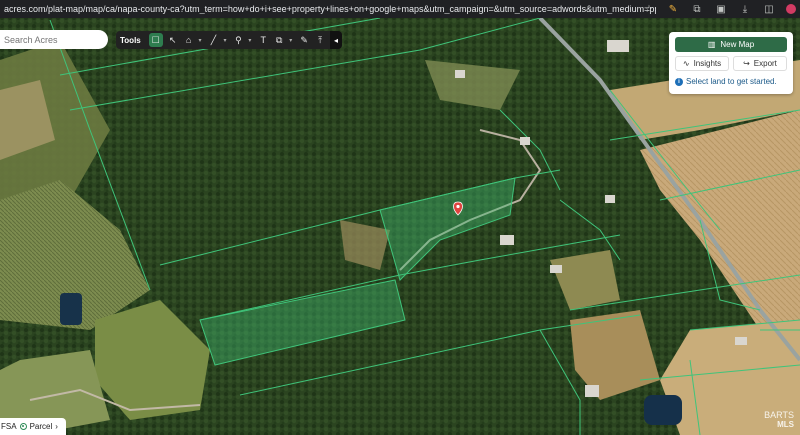 Image resolution: width=800 pixels, height=435 pixels. What do you see at coordinates (238, 40) in the screenshot?
I see `pin-icon: ⚲` at bounding box center [238, 40].